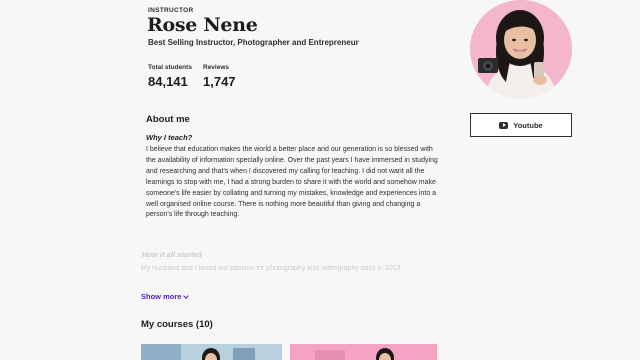 The width and height of the screenshot is (640, 360). I want to click on youtube-button: Youtube, so click(521, 125).